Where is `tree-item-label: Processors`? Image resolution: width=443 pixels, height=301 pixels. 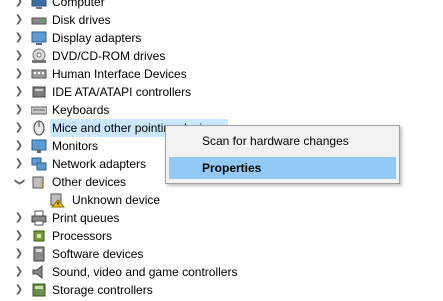
tree-item-label: Processors is located at coordinates (82, 236).